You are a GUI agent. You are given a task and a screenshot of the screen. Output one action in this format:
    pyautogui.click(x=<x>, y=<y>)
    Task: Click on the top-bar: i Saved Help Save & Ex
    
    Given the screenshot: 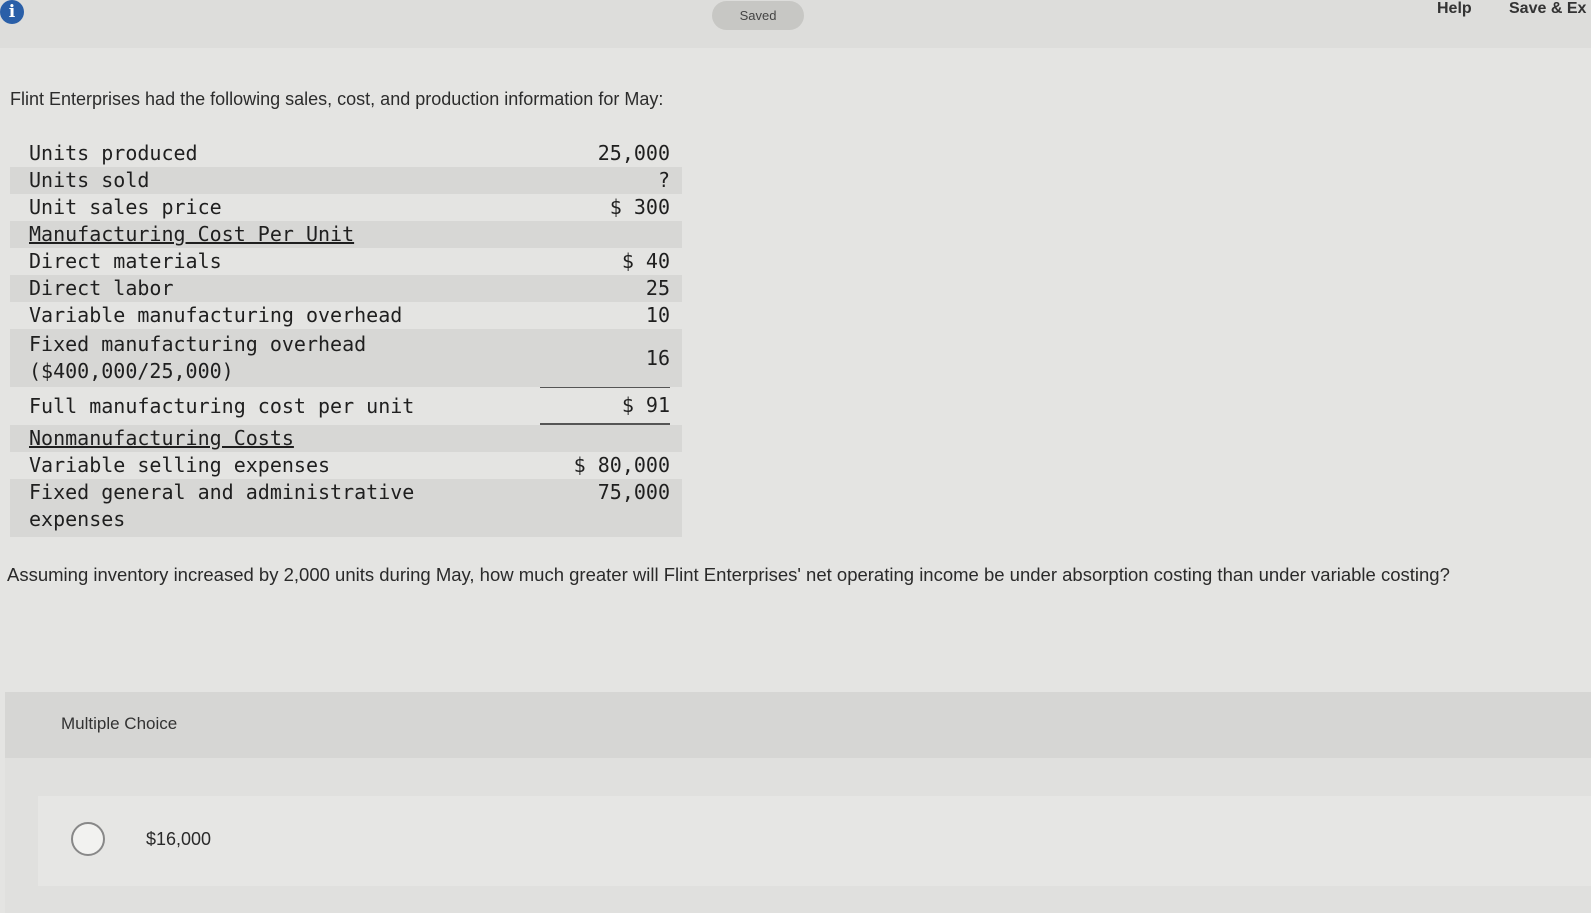 What is the action you would take?
    pyautogui.click(x=795, y=24)
    